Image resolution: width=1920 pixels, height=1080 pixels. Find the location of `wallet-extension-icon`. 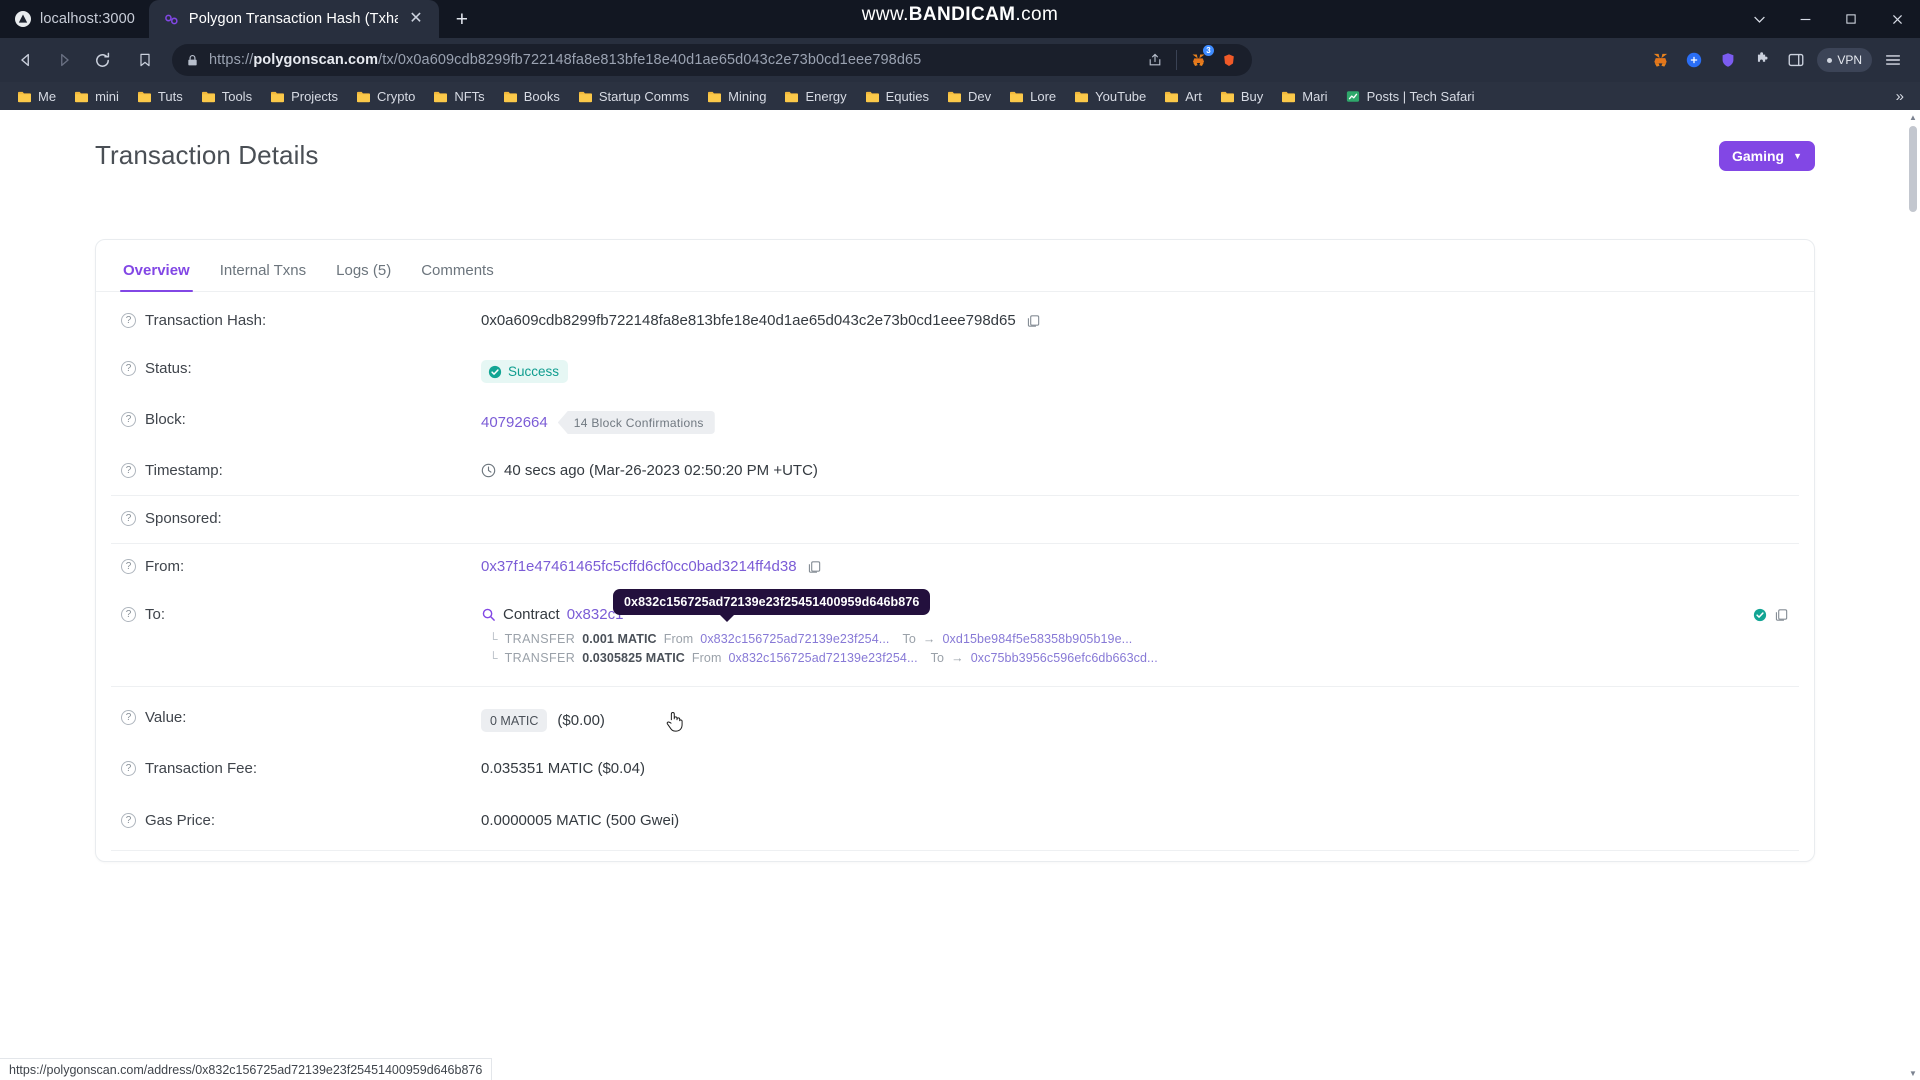

wallet-extension-icon is located at coordinates (1694, 60).